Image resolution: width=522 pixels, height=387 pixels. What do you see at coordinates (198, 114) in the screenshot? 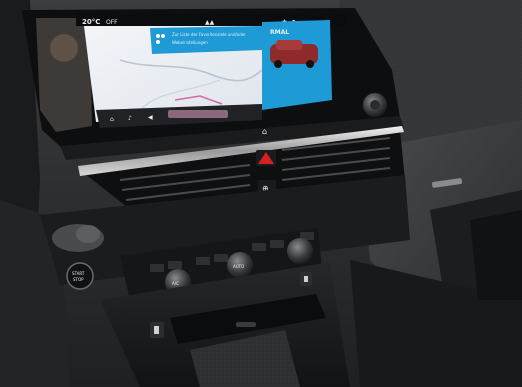
I see `reflection-band` at bounding box center [198, 114].